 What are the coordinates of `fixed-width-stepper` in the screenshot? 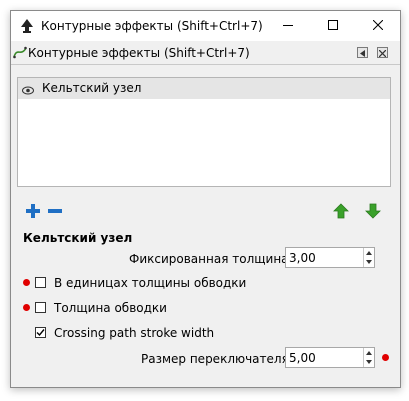 It's located at (368, 257).